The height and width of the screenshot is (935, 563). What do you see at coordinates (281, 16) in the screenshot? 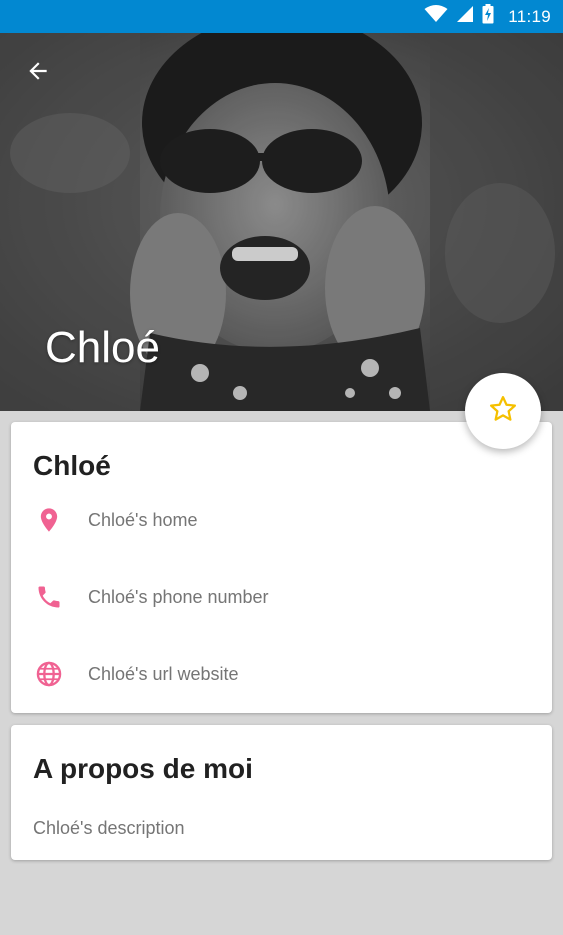
I see `status-bar: 11:19` at bounding box center [281, 16].